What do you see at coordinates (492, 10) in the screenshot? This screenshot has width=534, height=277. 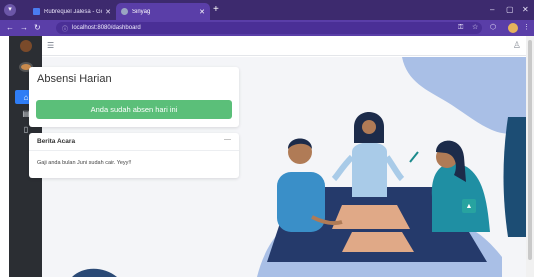 I see `minimize-icon: –` at bounding box center [492, 10].